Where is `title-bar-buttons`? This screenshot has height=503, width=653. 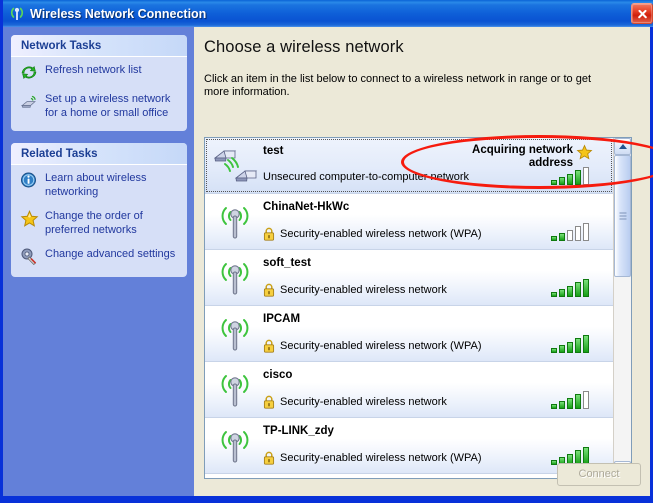
title-bar-buttons is located at coordinates (642, 13).